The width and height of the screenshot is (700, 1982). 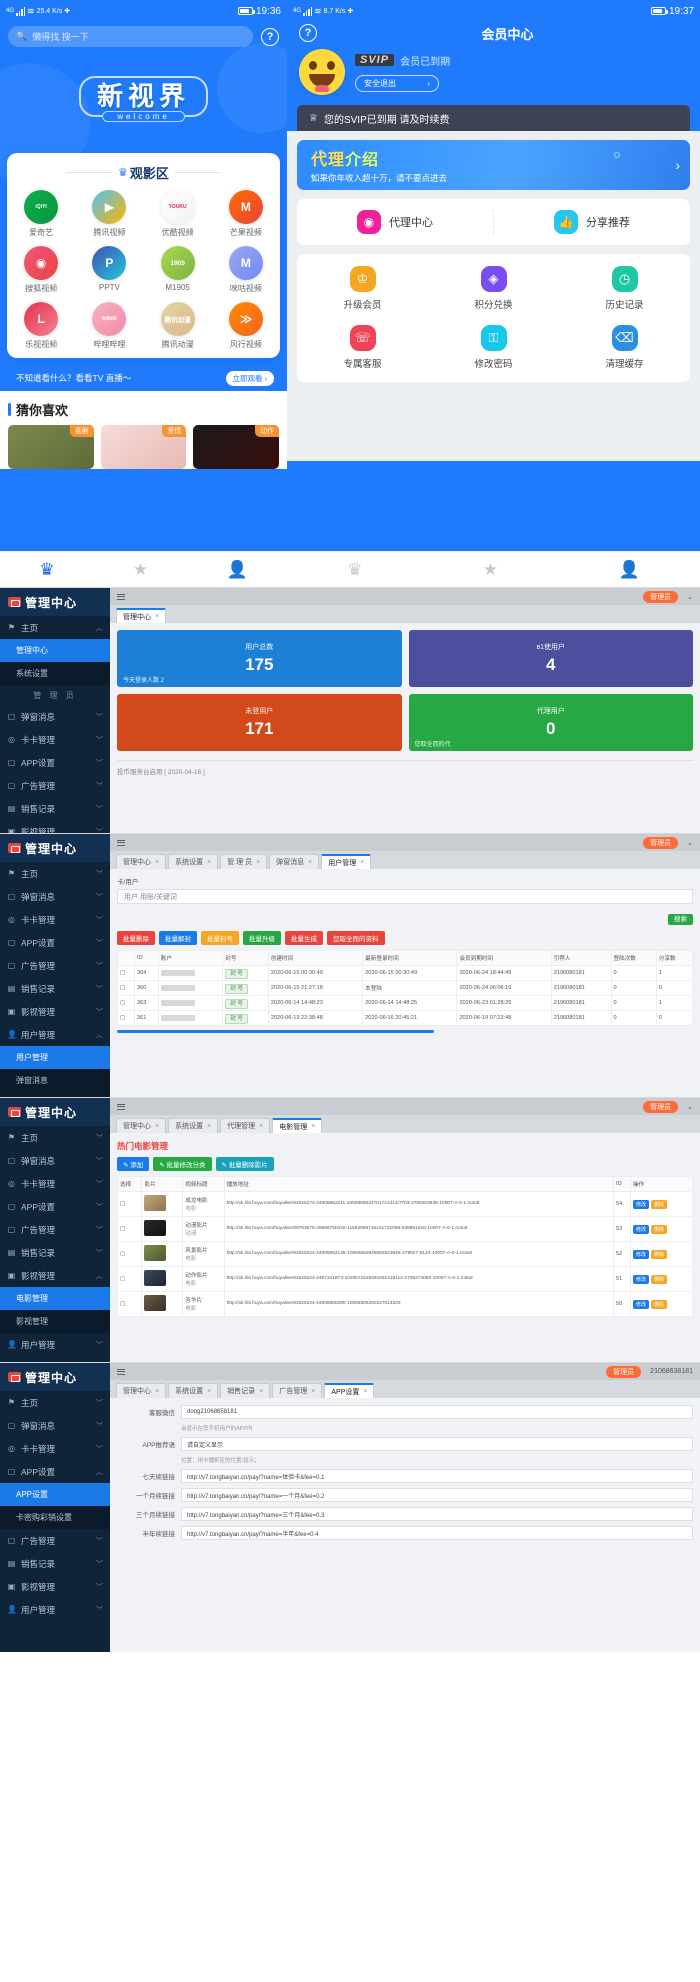 I want to click on bulk-action-button: 批量升级, so click(x=262, y=938).